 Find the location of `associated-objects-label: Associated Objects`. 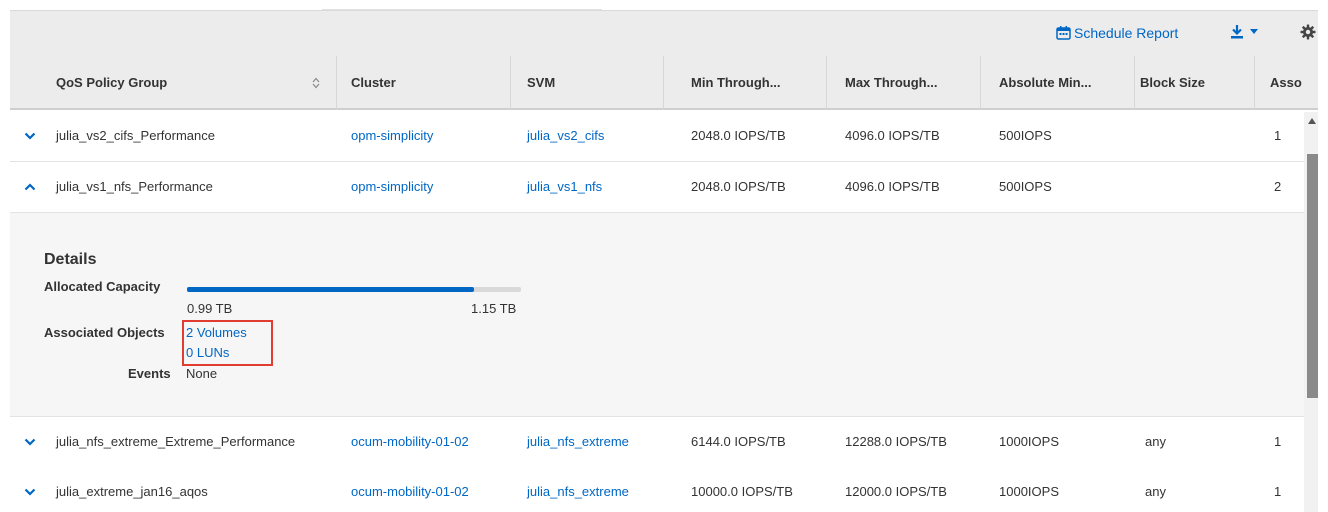

associated-objects-label: Associated Objects is located at coordinates (104, 332).